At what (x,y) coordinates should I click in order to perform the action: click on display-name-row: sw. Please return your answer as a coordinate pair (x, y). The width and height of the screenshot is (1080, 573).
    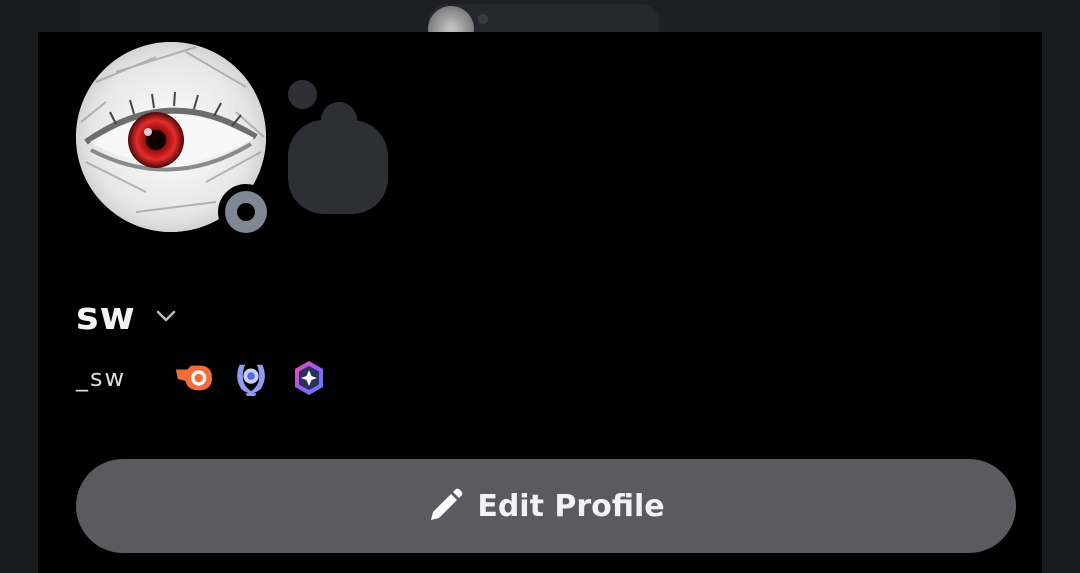
    Looking at the image, I should click on (127, 316).